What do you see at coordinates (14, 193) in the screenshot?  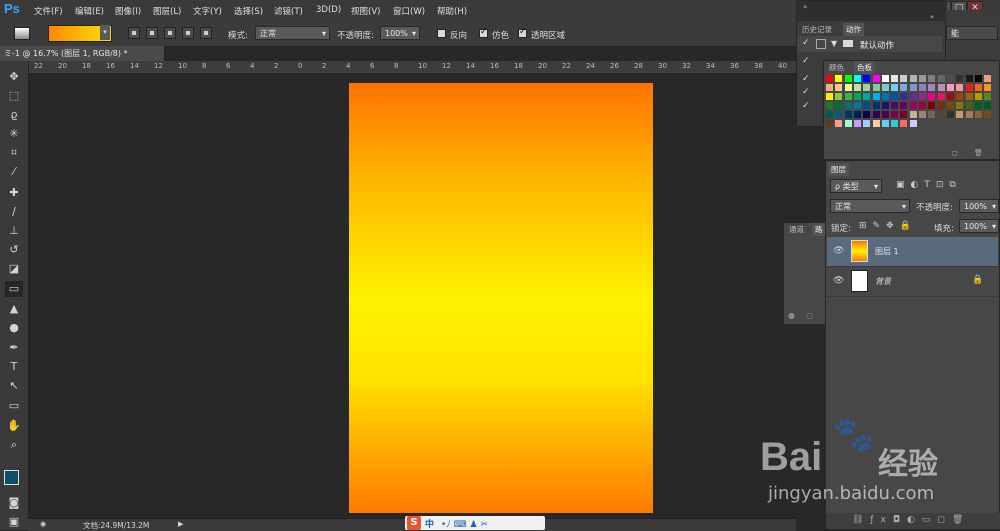 I see `healing-brush-tool-icon: ✚` at bounding box center [14, 193].